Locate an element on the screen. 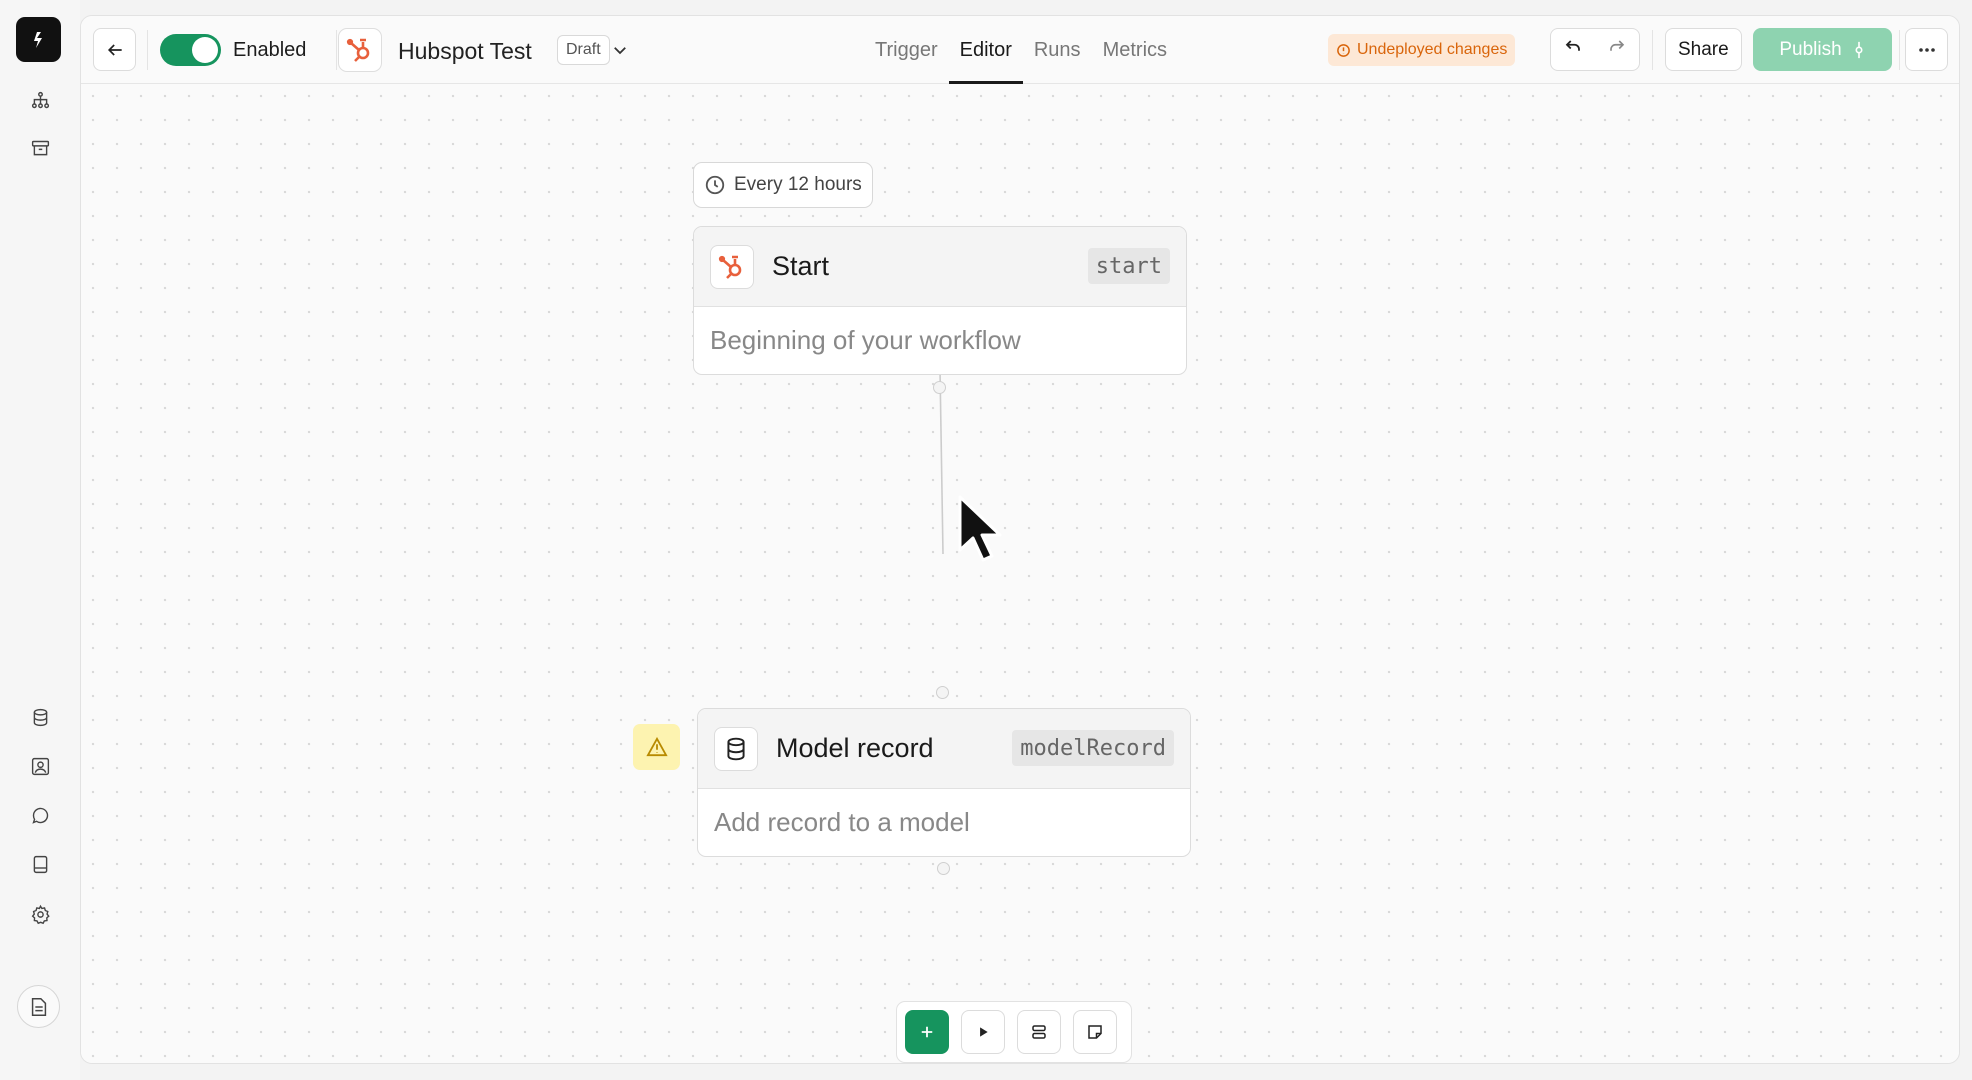 Image resolution: width=1972 pixels, height=1080 pixels. view-tabs: Trigger Editor Runs Metrics is located at coordinates (1021, 50).